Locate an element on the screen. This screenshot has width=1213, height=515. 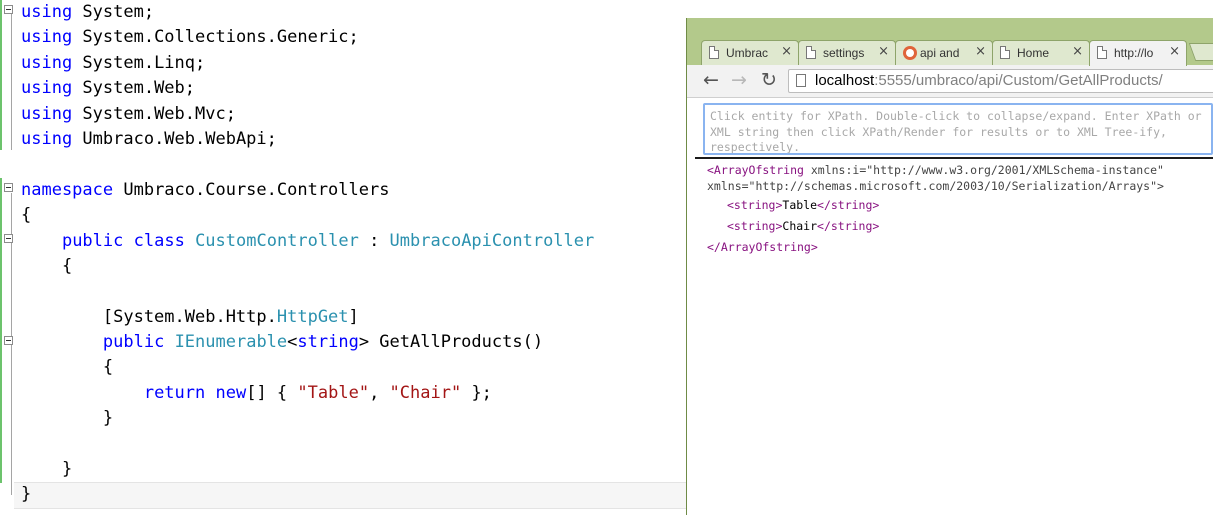
code-text: [System.Web.Http. is located at coordinates (149, 316).